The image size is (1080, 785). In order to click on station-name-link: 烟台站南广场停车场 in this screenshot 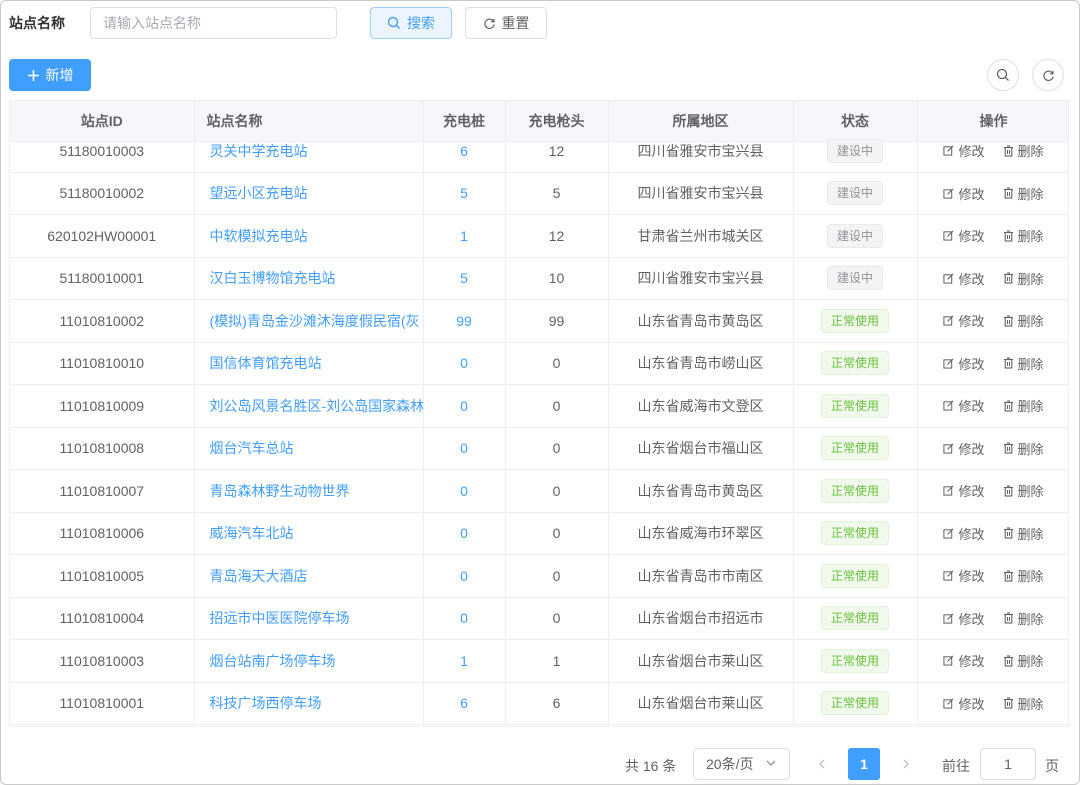, I will do `click(309, 661)`.